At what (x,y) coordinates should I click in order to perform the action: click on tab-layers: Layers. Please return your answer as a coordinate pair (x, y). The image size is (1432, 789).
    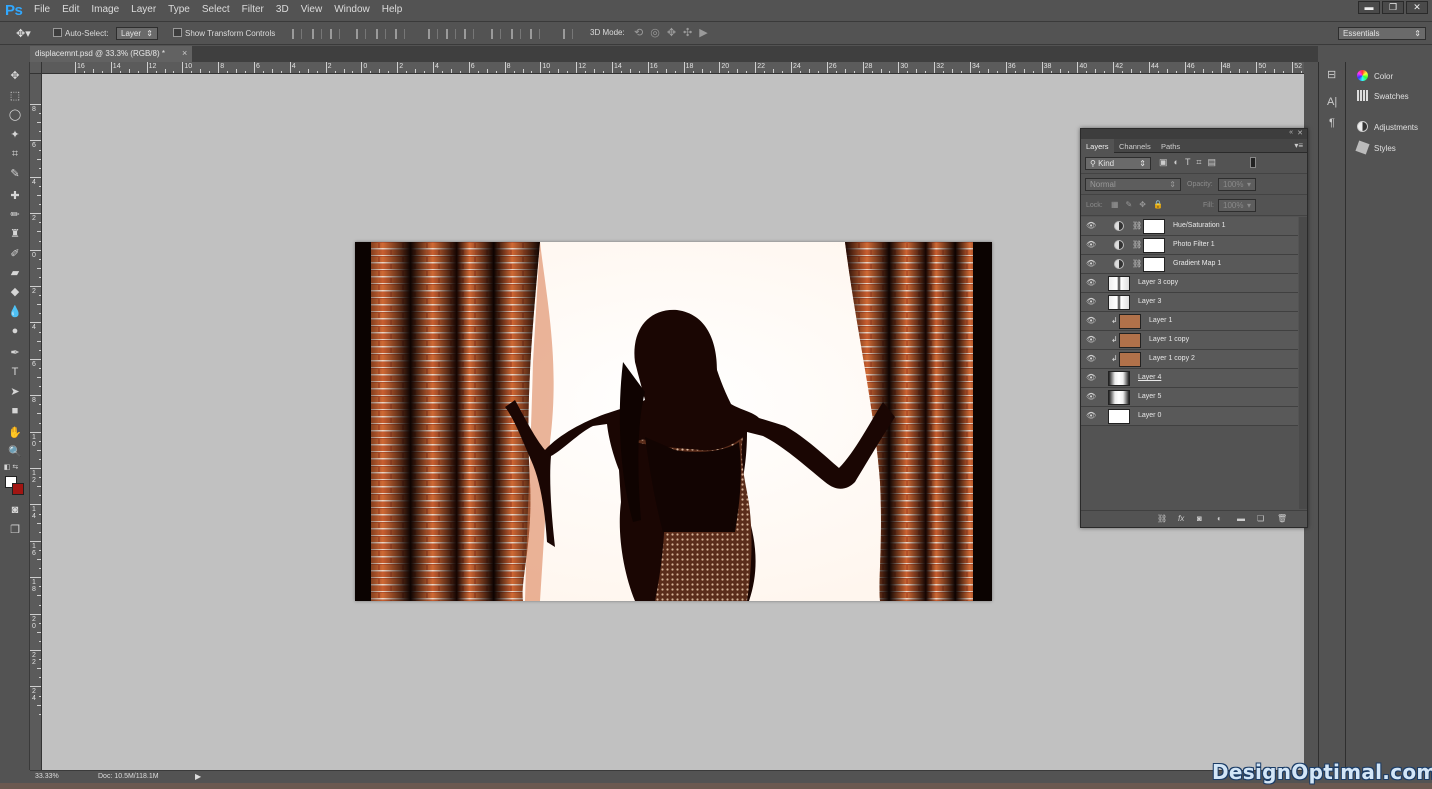
    Looking at the image, I should click on (1097, 146).